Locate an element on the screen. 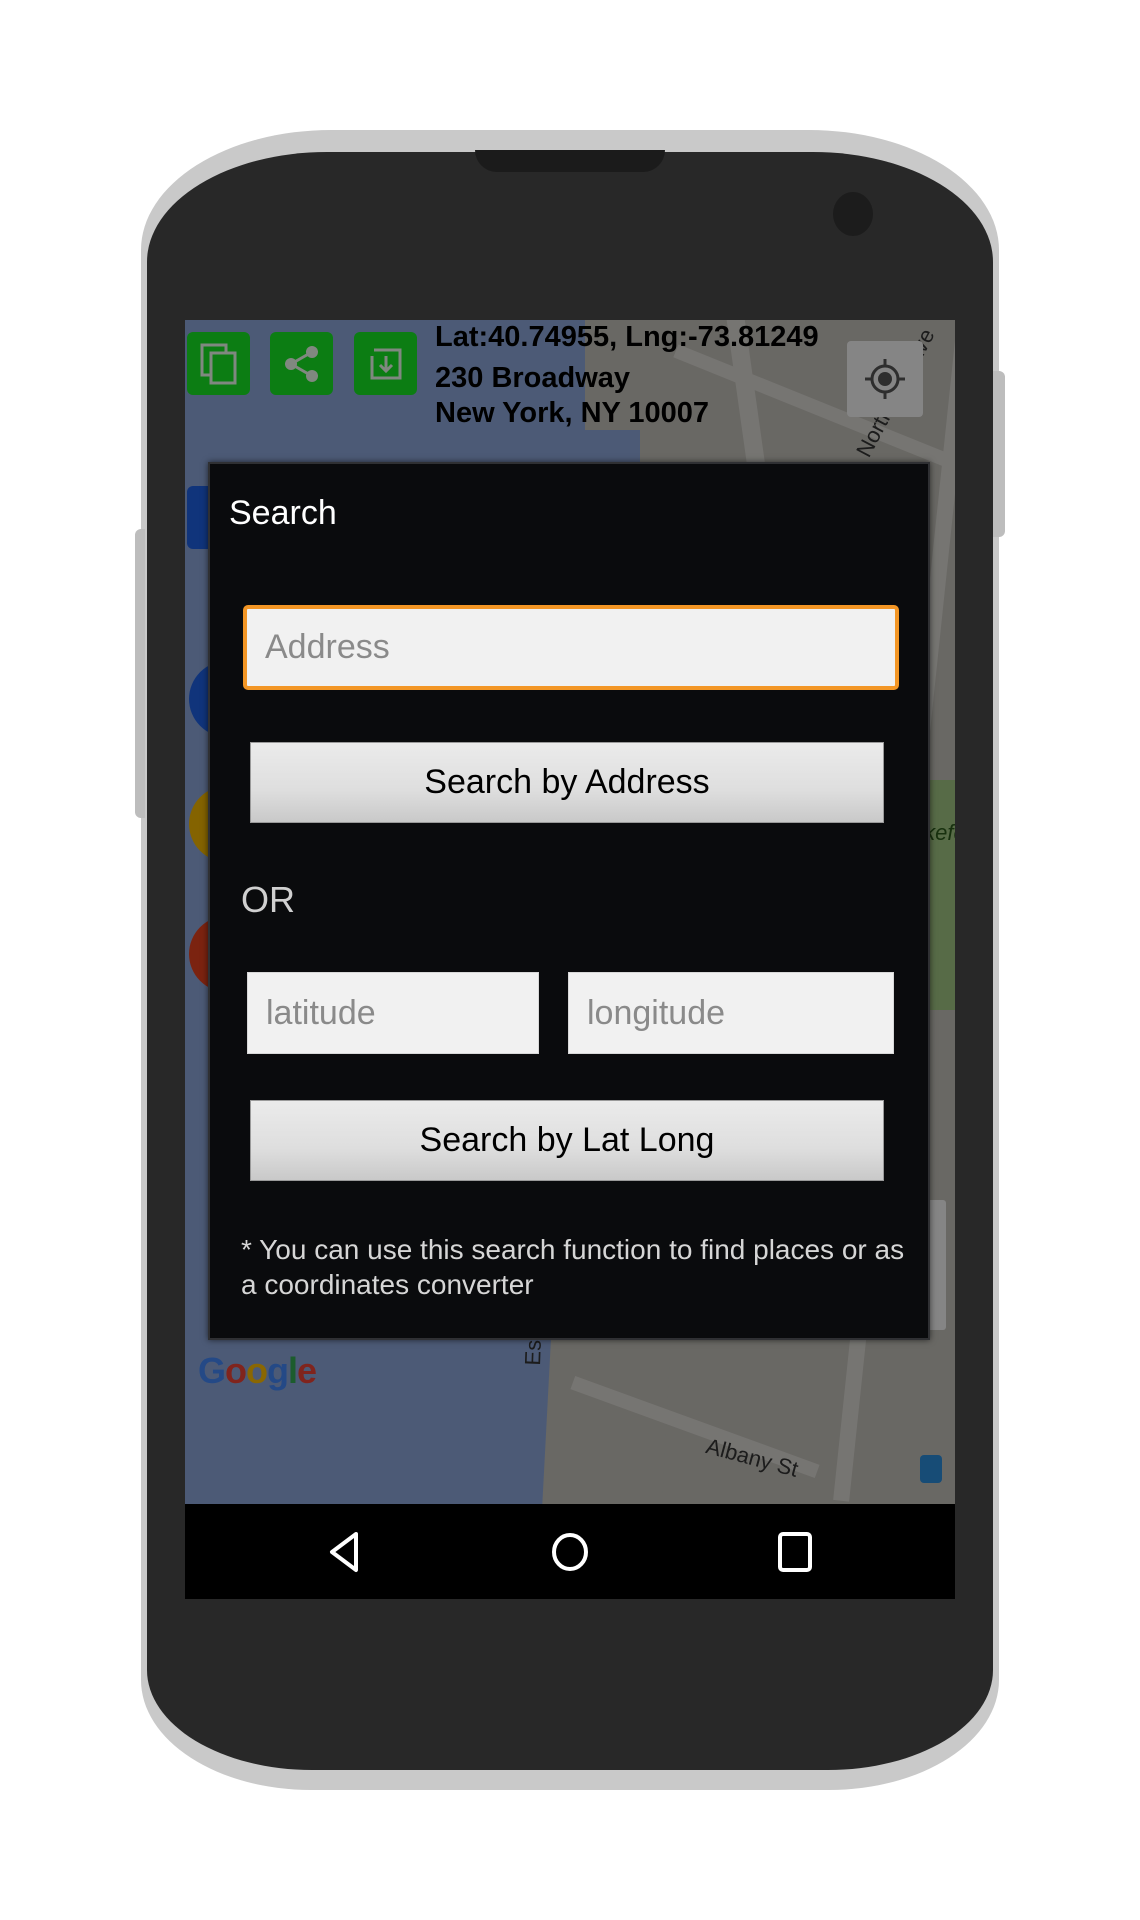 This screenshot has width=1140, height=1920. back-button is located at coordinates (344, 1552).